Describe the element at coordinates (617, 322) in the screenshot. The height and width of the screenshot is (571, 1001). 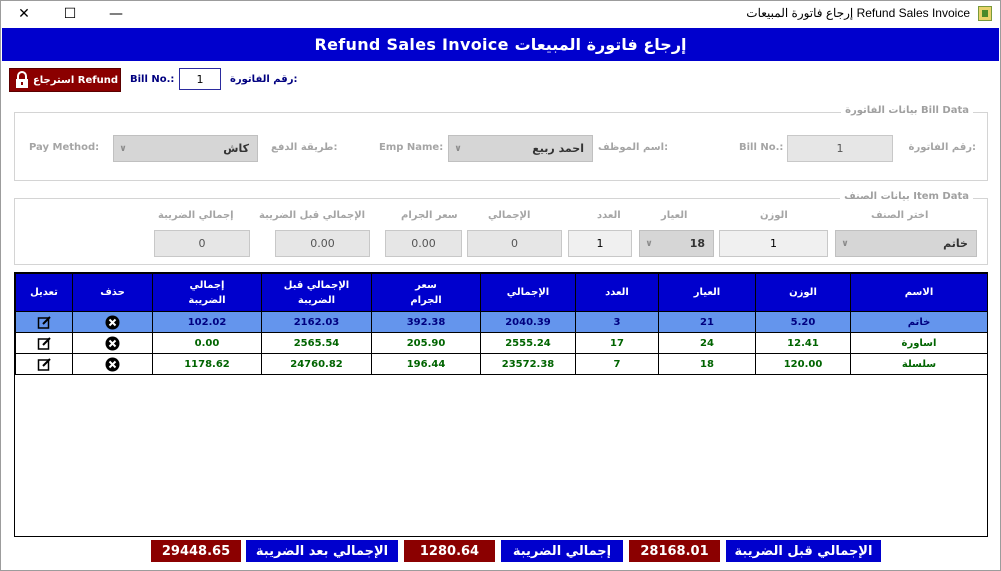
I see `cell-count: 3` at that location.